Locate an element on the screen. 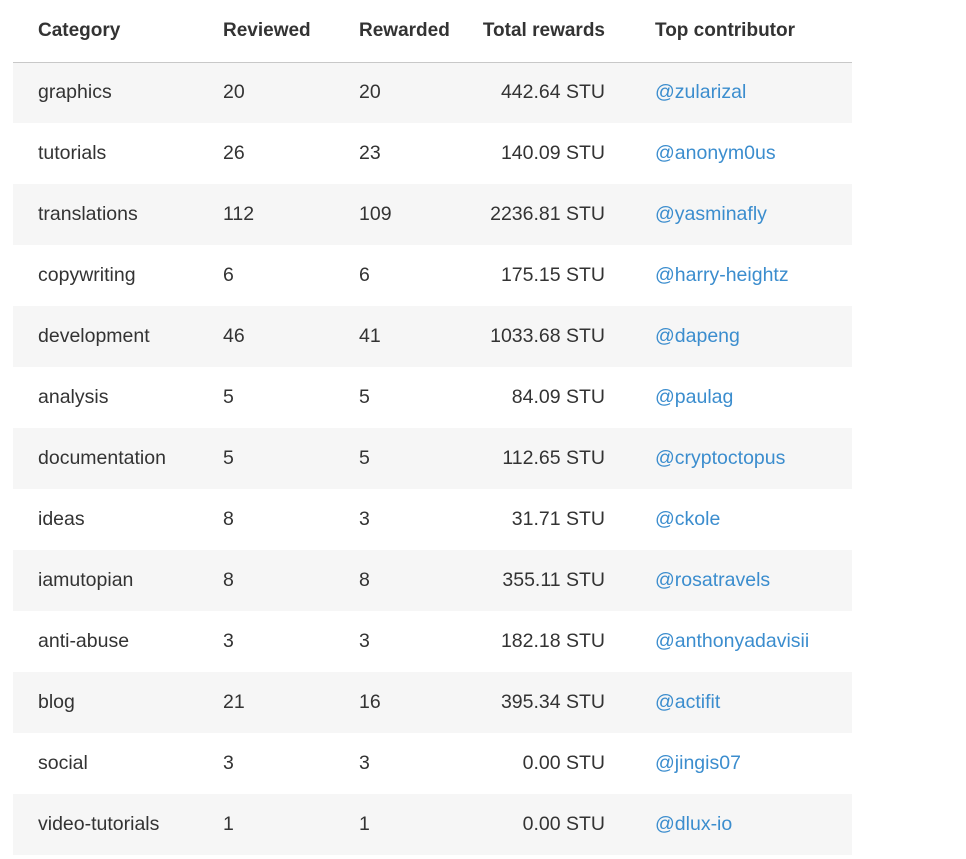  cell-category: analysis is located at coordinates (105, 397).